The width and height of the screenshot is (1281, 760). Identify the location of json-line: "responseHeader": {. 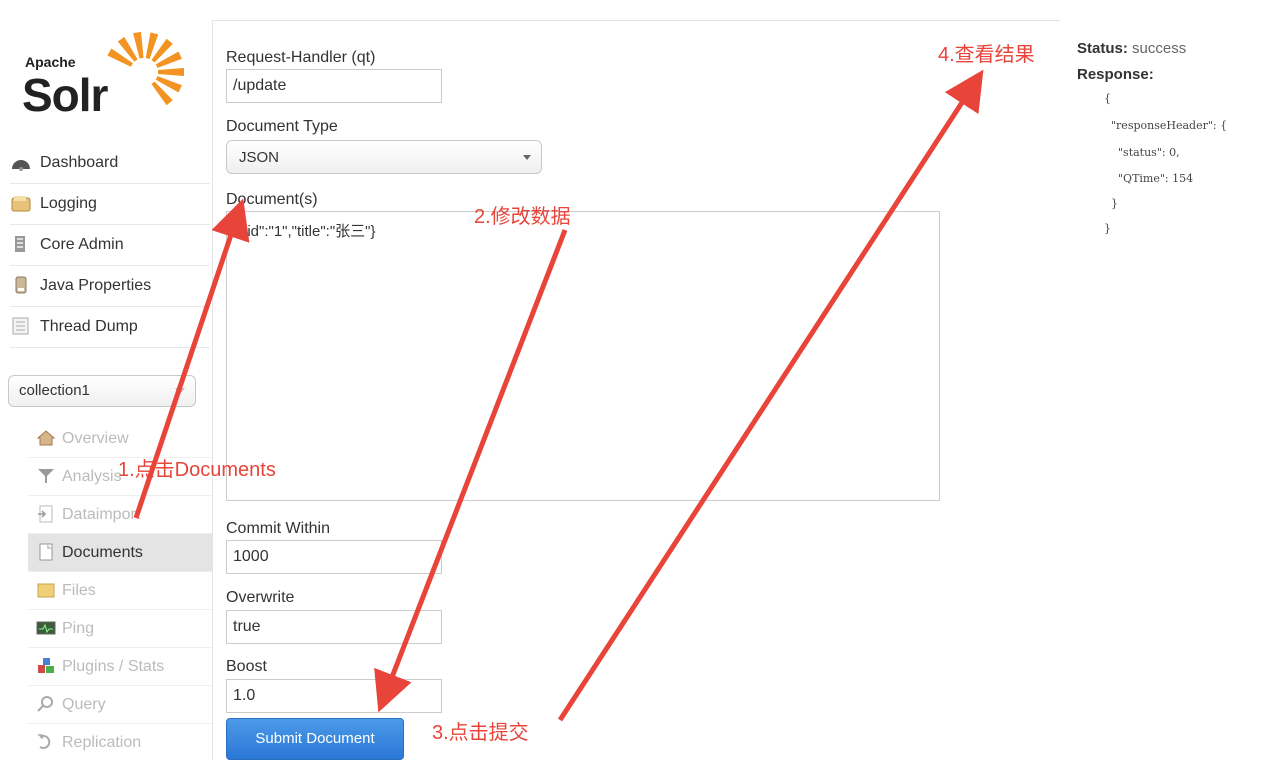
(1166, 125).